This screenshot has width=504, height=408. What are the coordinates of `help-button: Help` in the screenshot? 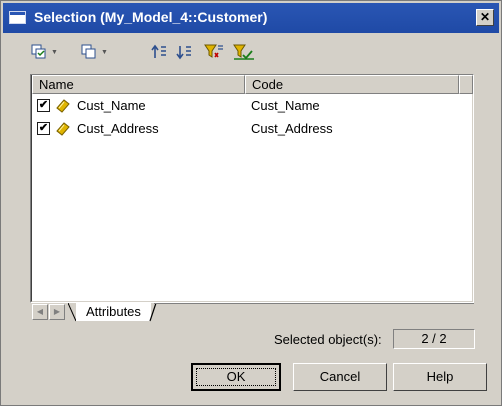 It's located at (440, 377).